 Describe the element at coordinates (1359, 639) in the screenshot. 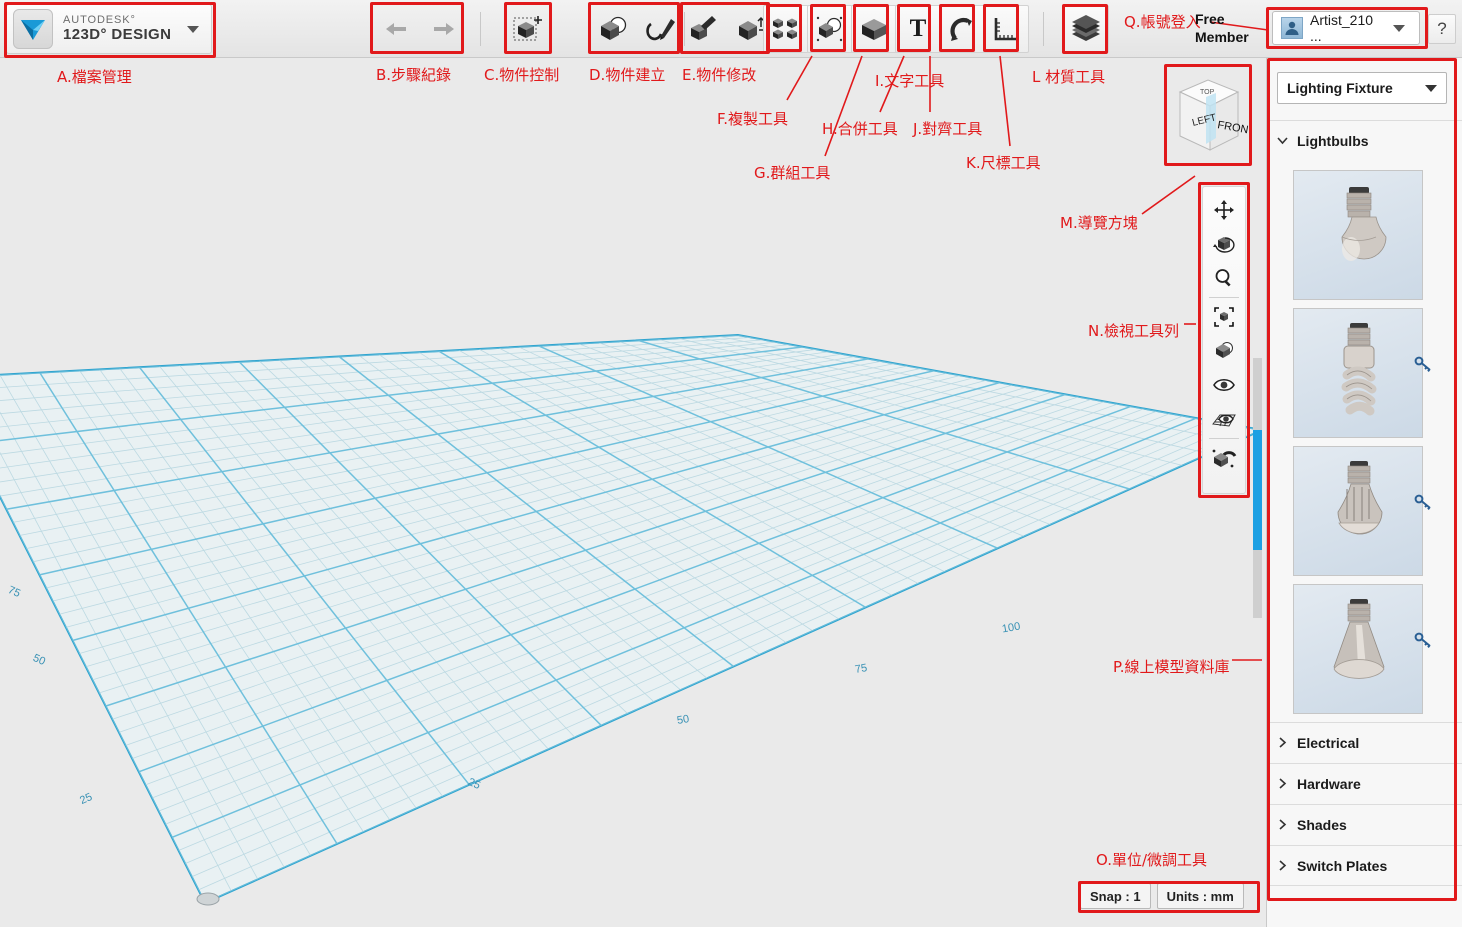

I see `lightbulb-reflector-icon` at that location.